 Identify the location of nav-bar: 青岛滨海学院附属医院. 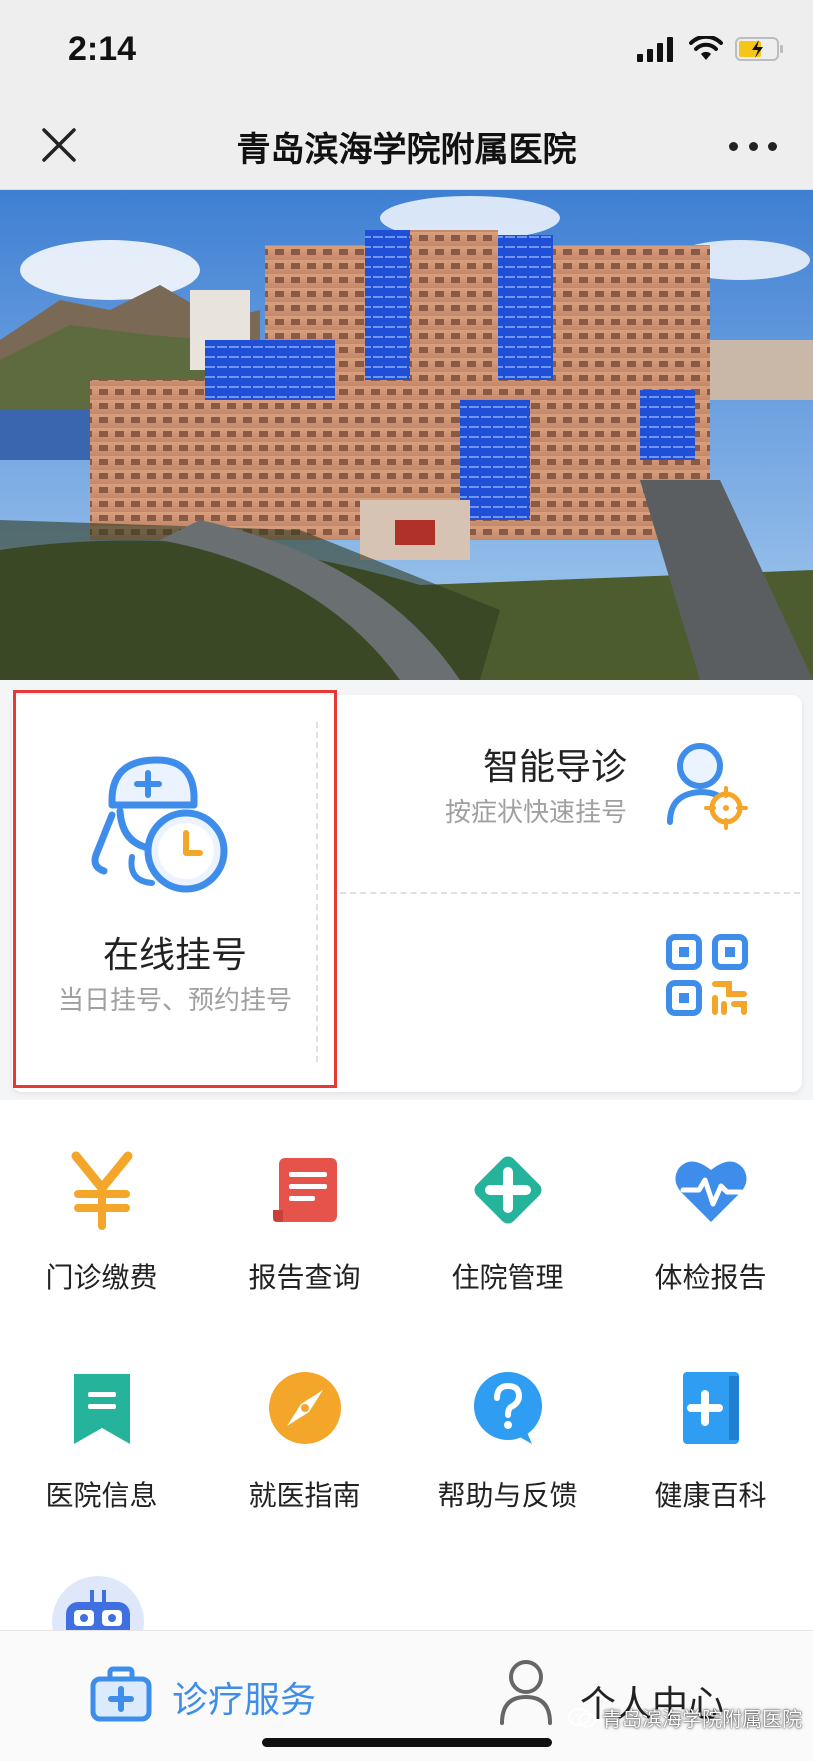
(406, 145).